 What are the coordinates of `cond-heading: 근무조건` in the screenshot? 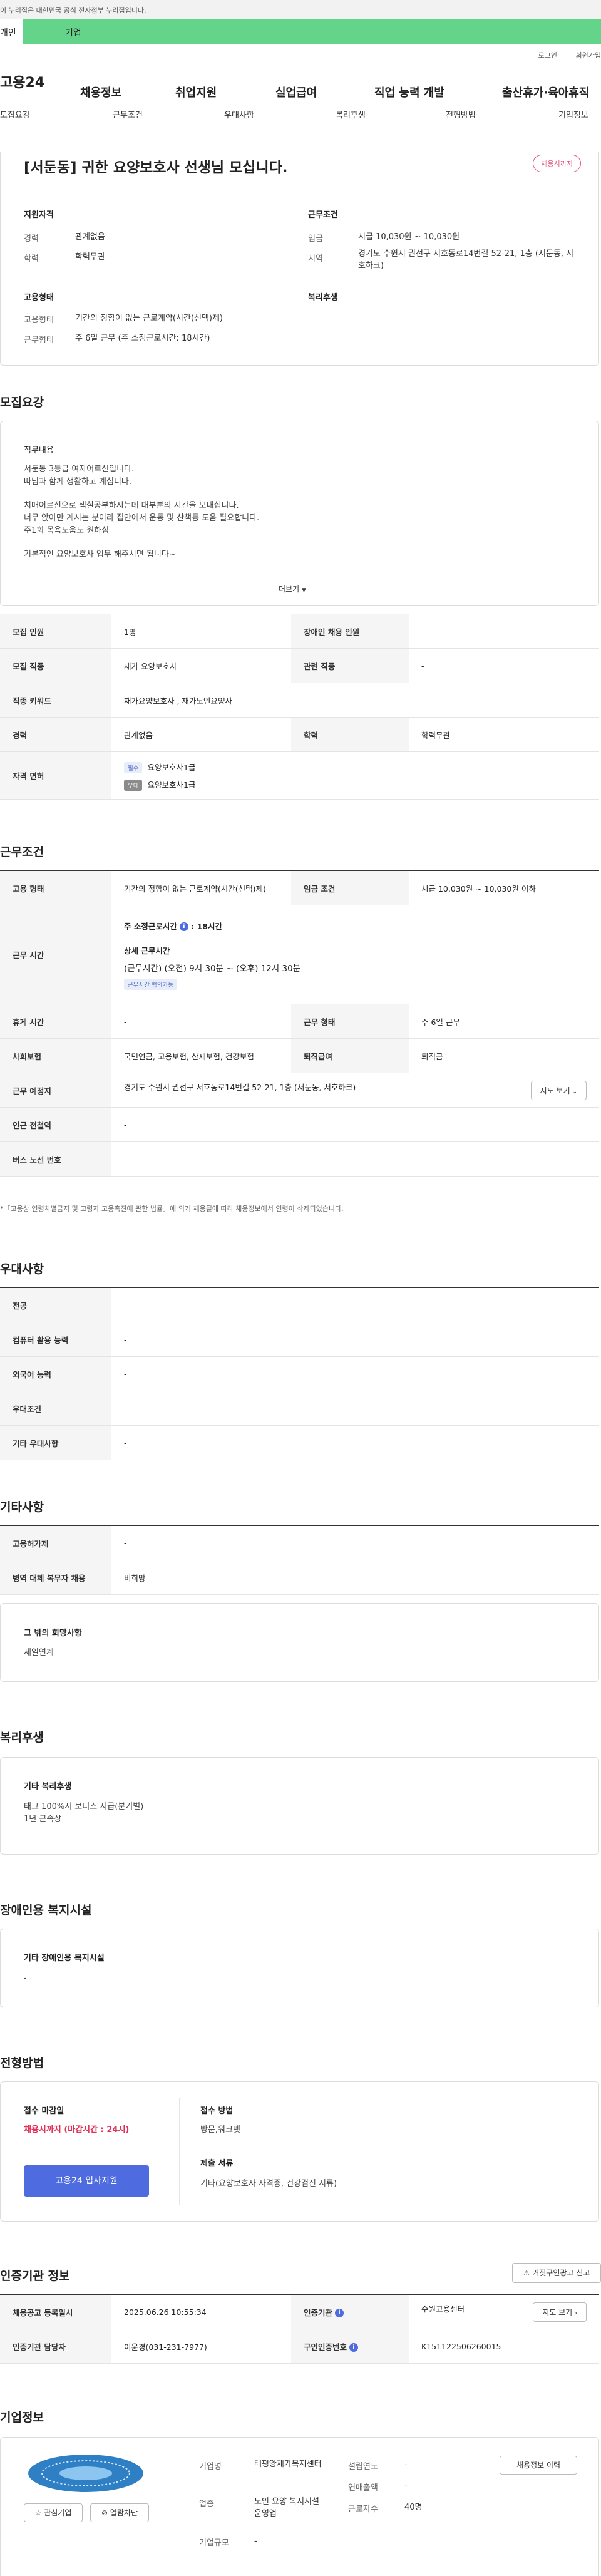 It's located at (323, 215).